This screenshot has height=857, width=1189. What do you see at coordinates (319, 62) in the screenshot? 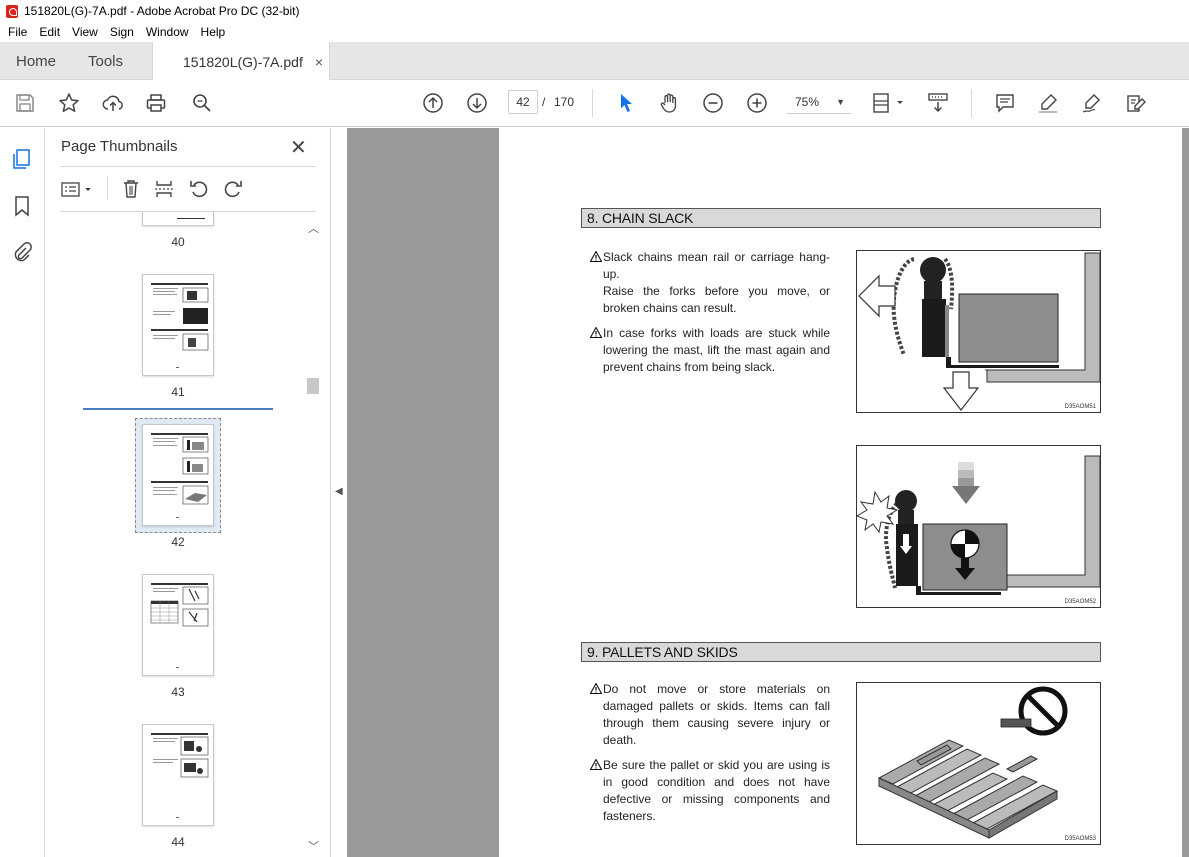
I see `tab-close-icon: ×` at bounding box center [319, 62].